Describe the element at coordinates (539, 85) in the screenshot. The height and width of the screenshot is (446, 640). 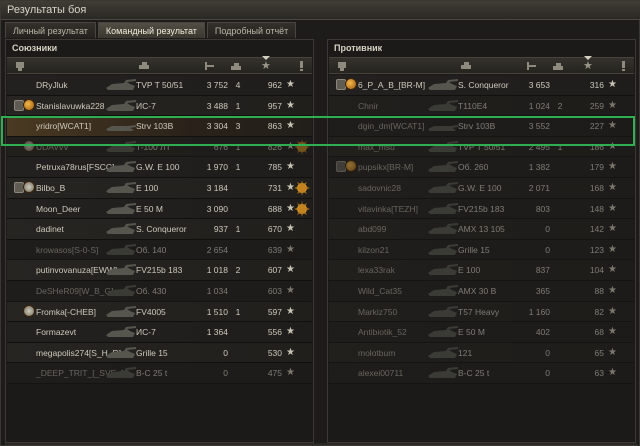
I see `damage-value: 3 653` at that location.